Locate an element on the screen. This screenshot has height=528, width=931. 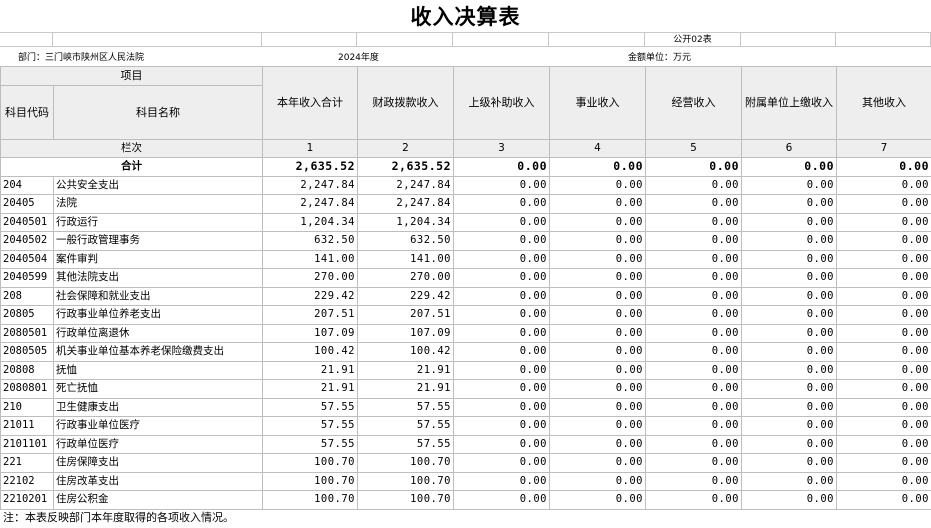
subject-code-cell: 22102 is located at coordinates (27, 481).